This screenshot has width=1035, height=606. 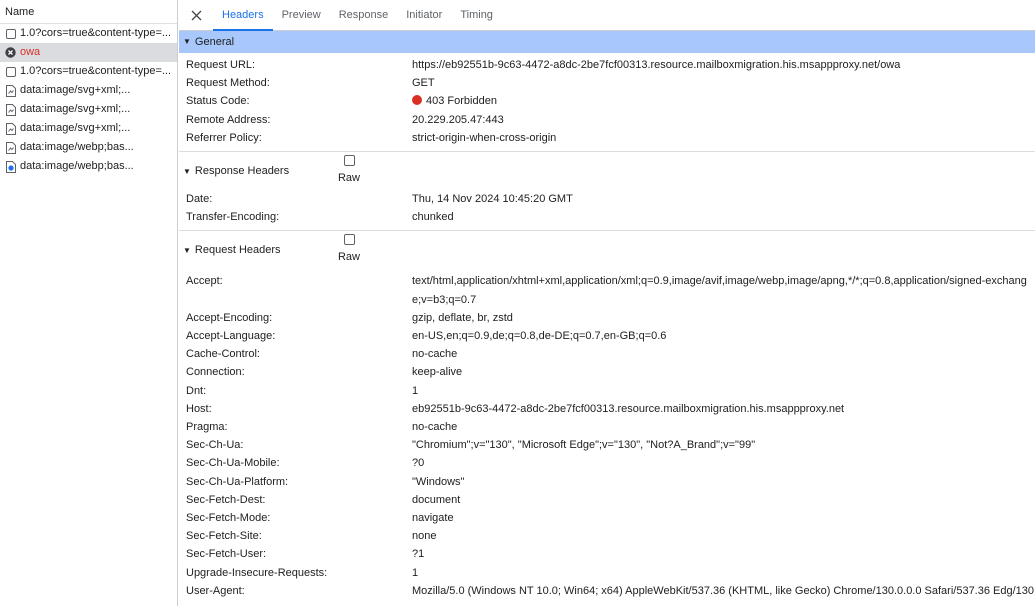 I want to click on edge-image-icon, so click(x=10, y=166).